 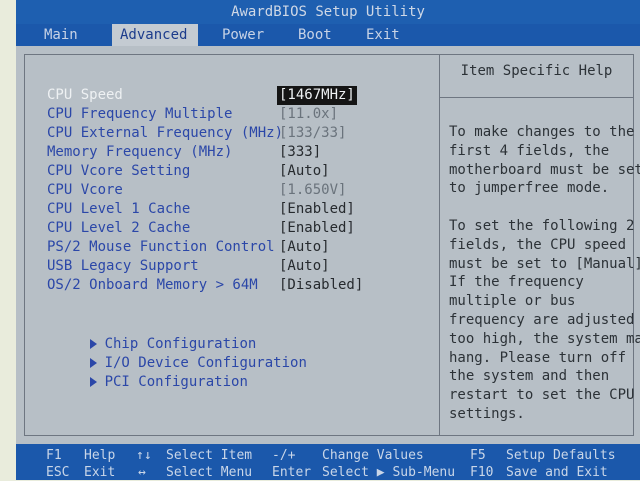 What do you see at coordinates (242, 228) in the screenshot?
I see `setting-cpu-l2-cache: CPU Level 2 Cache [Enabled]` at bounding box center [242, 228].